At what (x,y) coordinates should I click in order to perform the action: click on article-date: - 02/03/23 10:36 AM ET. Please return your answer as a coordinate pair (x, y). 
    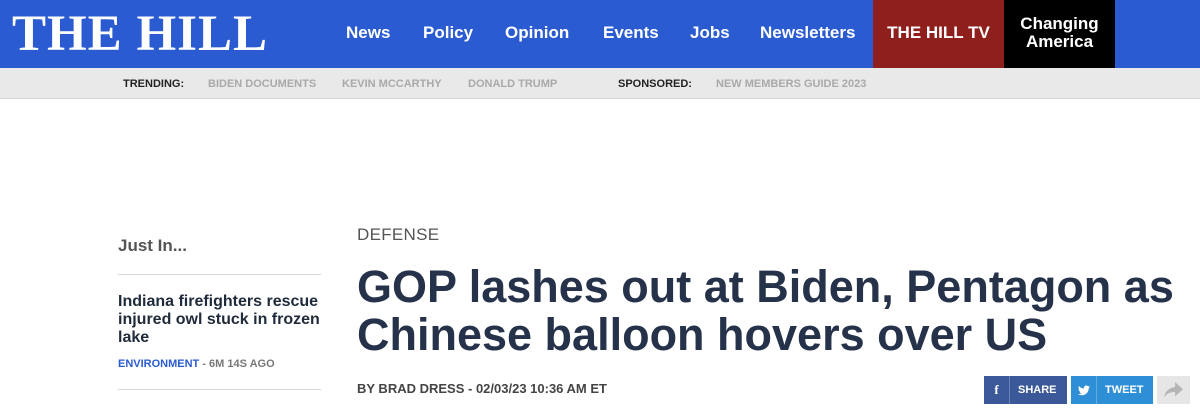
    Looking at the image, I should click on (535, 388).